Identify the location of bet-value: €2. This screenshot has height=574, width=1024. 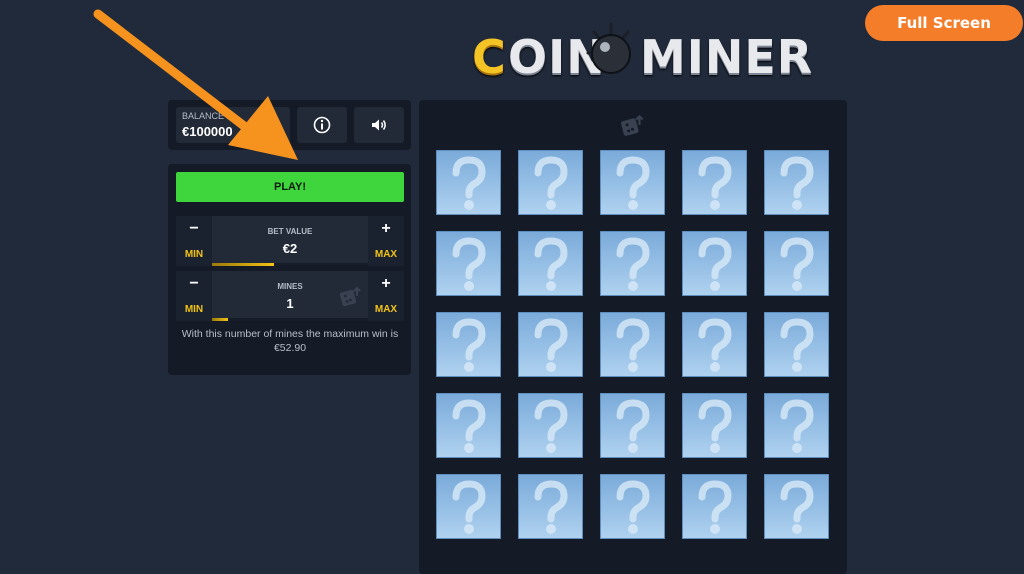
(290, 248).